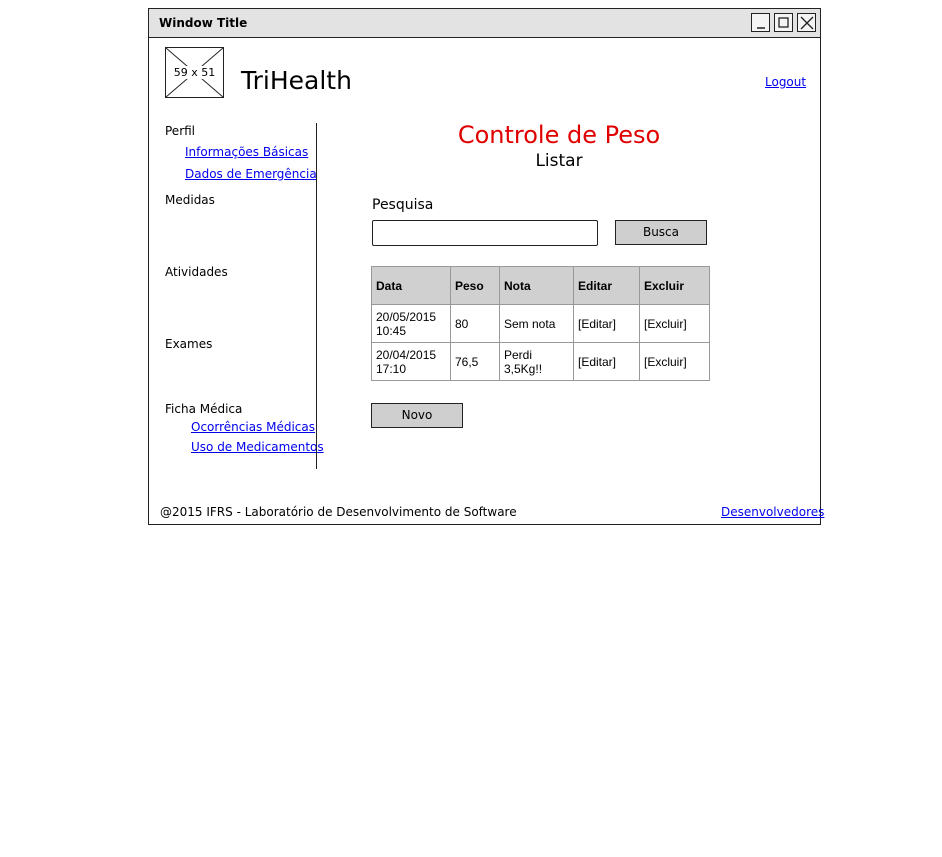  Describe the element at coordinates (411, 285) in the screenshot. I see `column-header-data: Data` at that location.